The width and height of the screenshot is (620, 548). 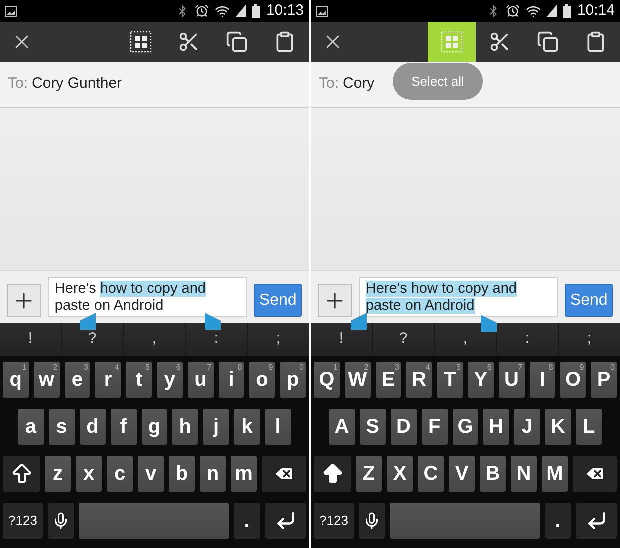 I want to click on letter-key: H, so click(x=496, y=427).